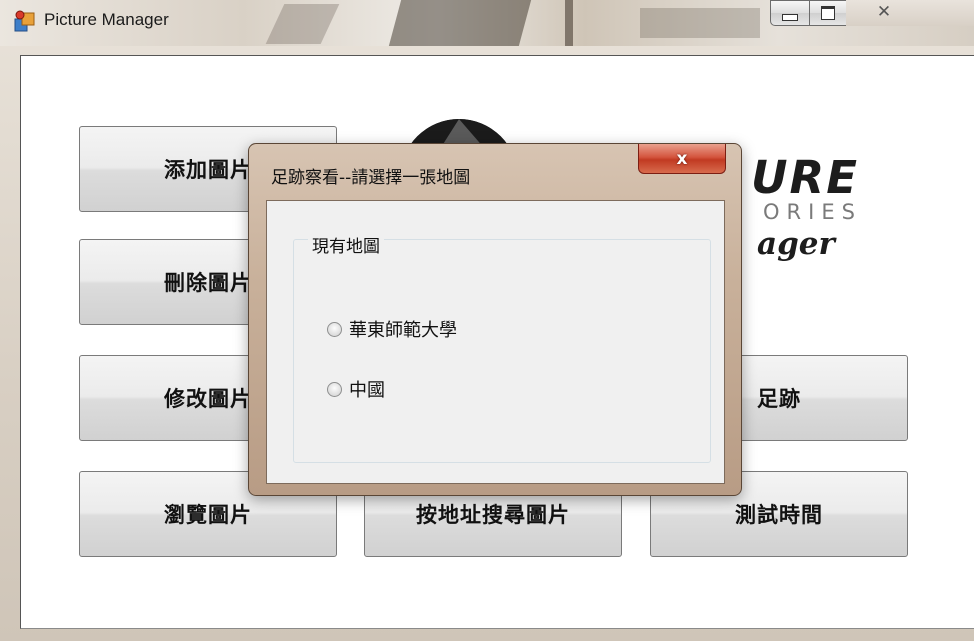 This screenshot has height=641, width=974. What do you see at coordinates (796, 244) in the screenshot?
I see `logo-text-manager: ager` at bounding box center [796, 244].